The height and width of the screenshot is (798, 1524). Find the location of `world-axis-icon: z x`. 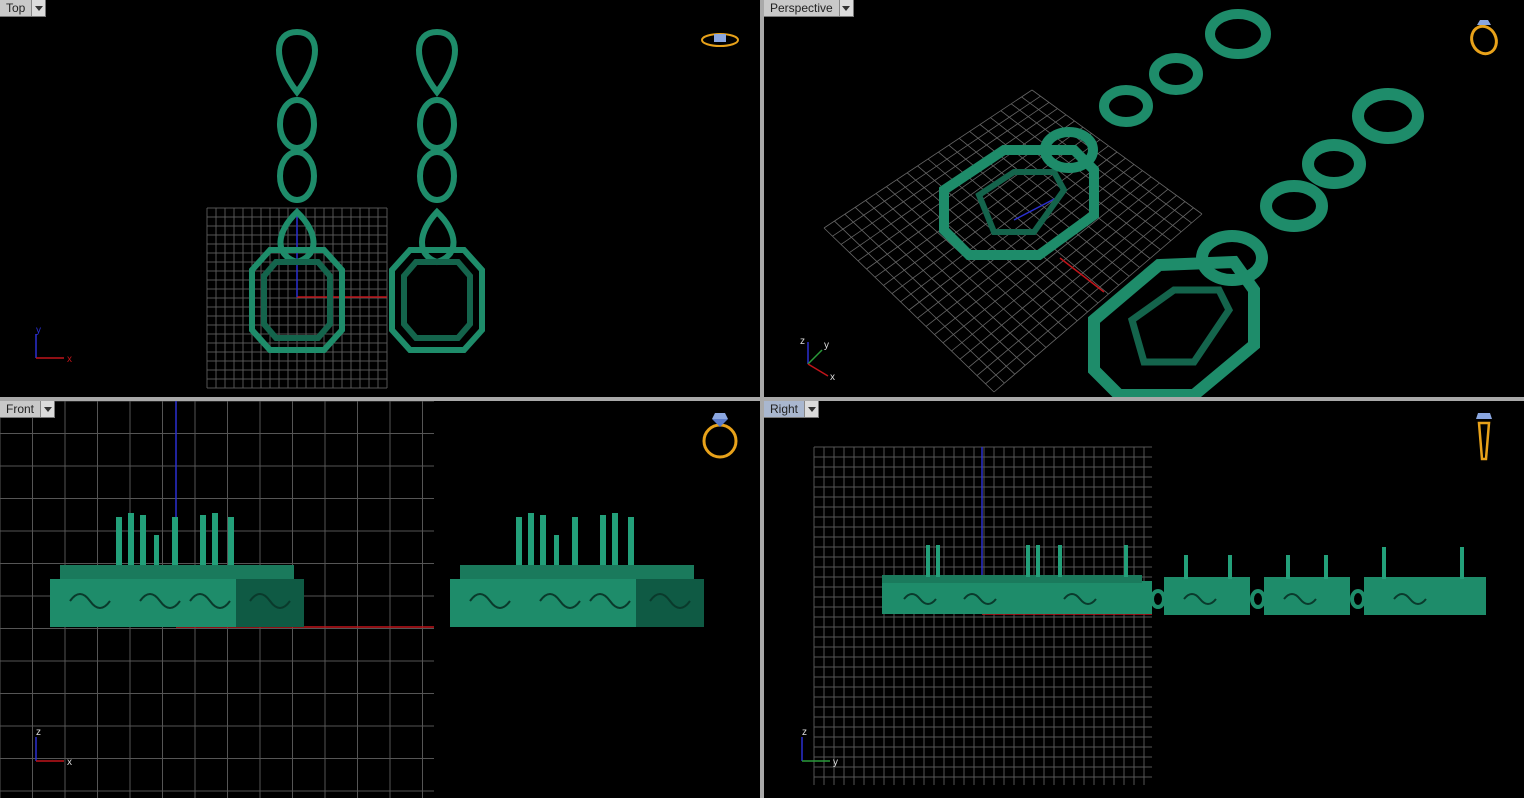

world-axis-icon: z x is located at coordinates (53, 747).